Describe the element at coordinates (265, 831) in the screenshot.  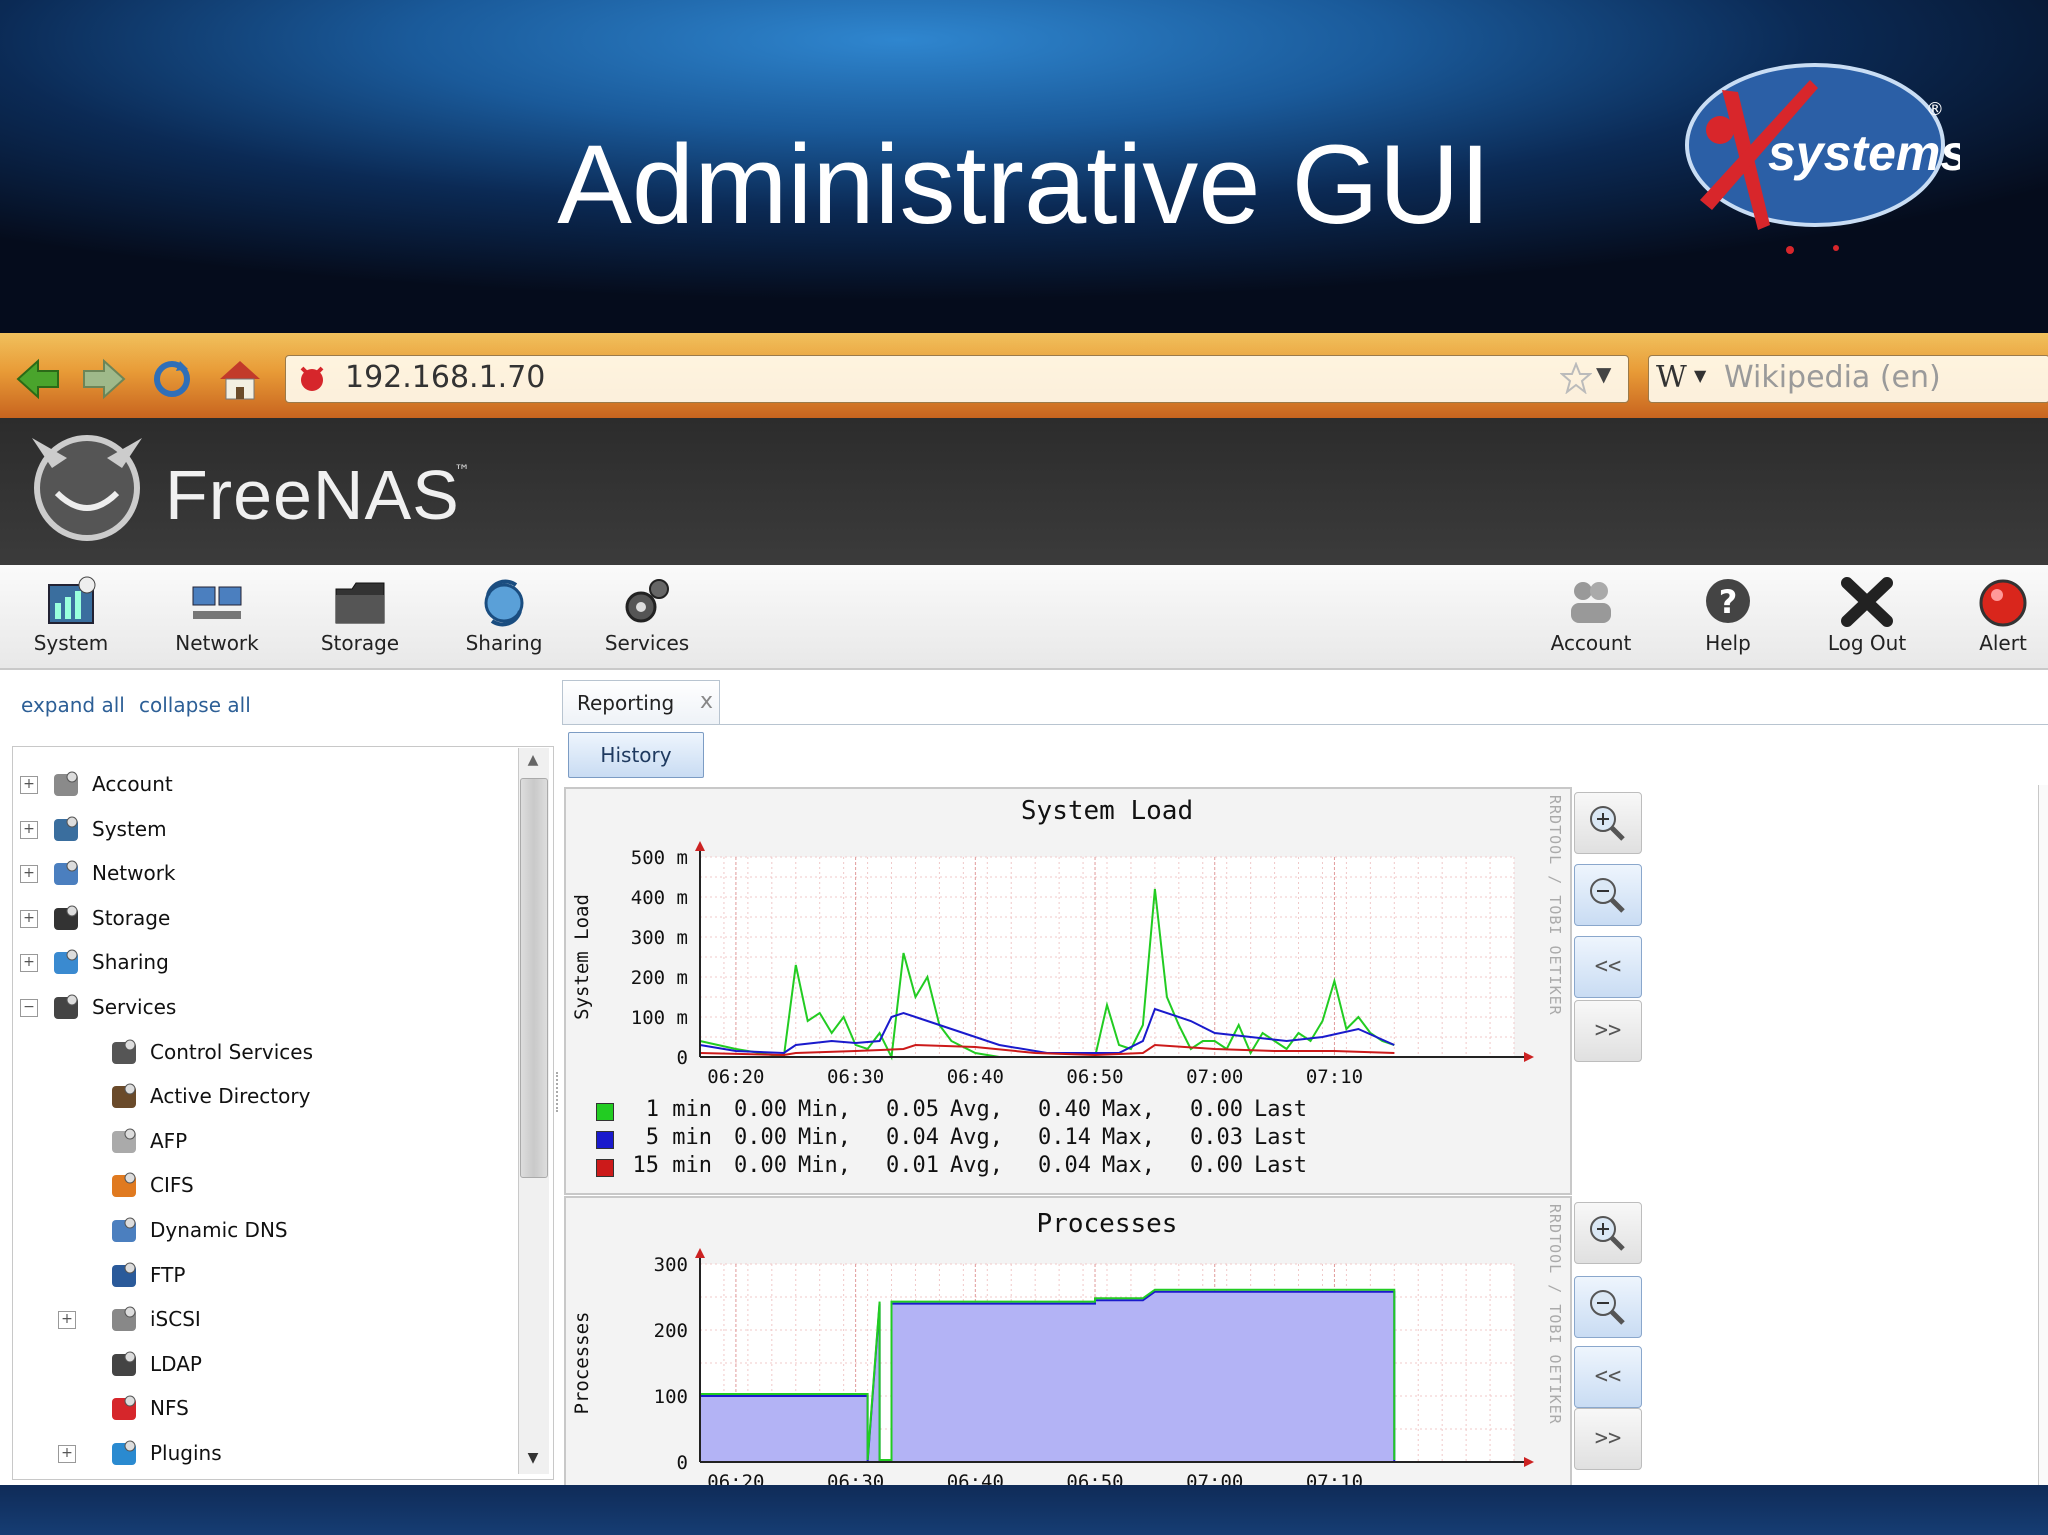
I see `tree-item-system: + System` at that location.